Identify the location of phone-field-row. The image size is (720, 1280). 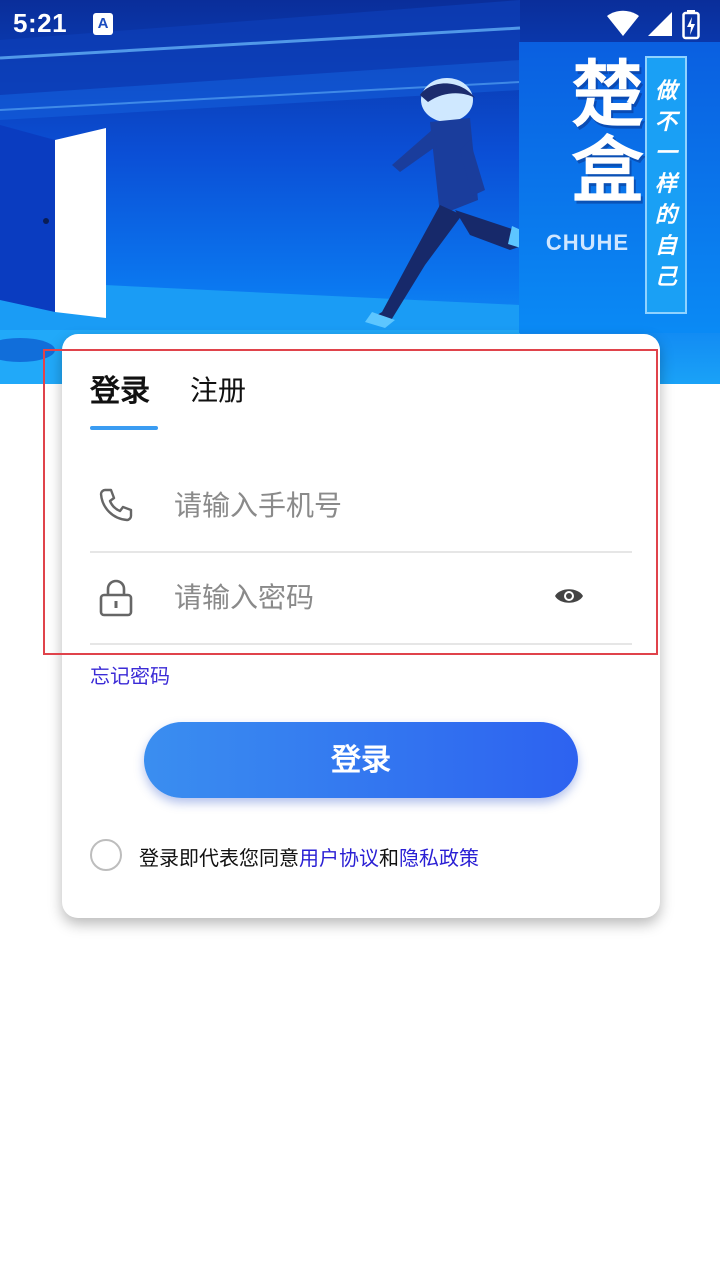
(361, 506).